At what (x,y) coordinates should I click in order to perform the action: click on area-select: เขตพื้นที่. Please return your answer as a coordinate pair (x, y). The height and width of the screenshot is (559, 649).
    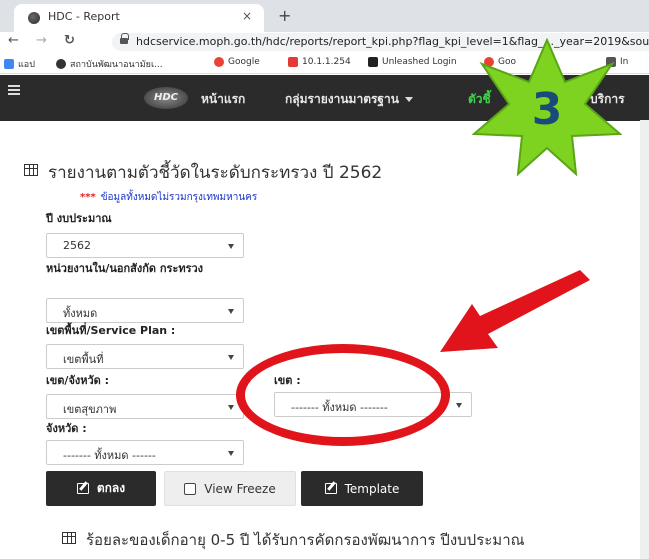
    Looking at the image, I should click on (145, 356).